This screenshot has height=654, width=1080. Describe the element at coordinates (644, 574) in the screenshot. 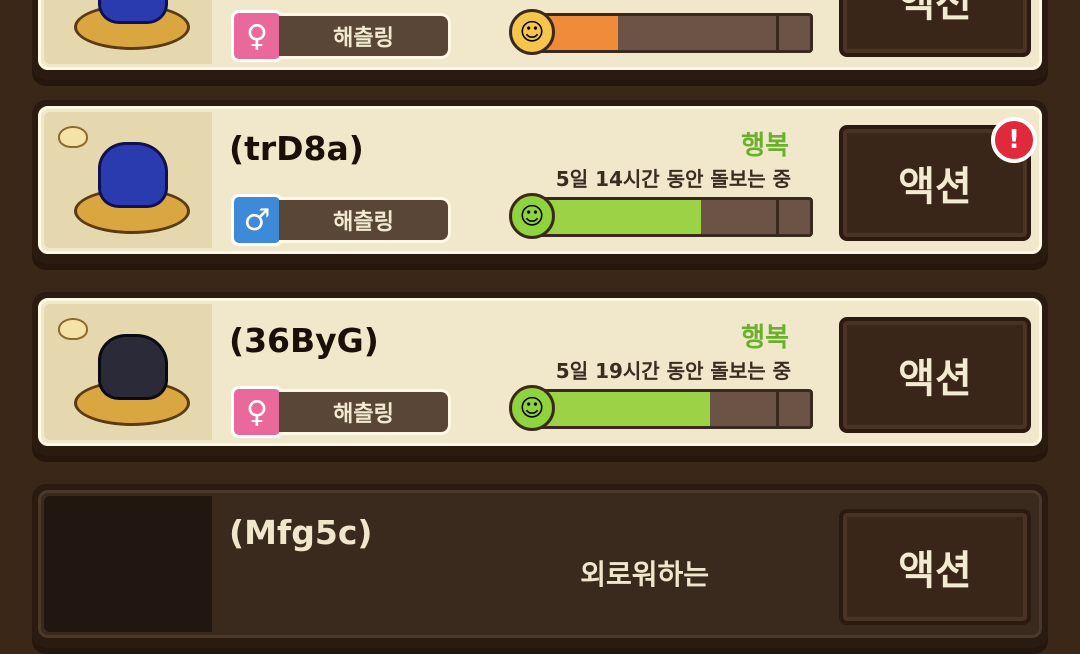

I see `care-duration-text: 외로워하는` at that location.